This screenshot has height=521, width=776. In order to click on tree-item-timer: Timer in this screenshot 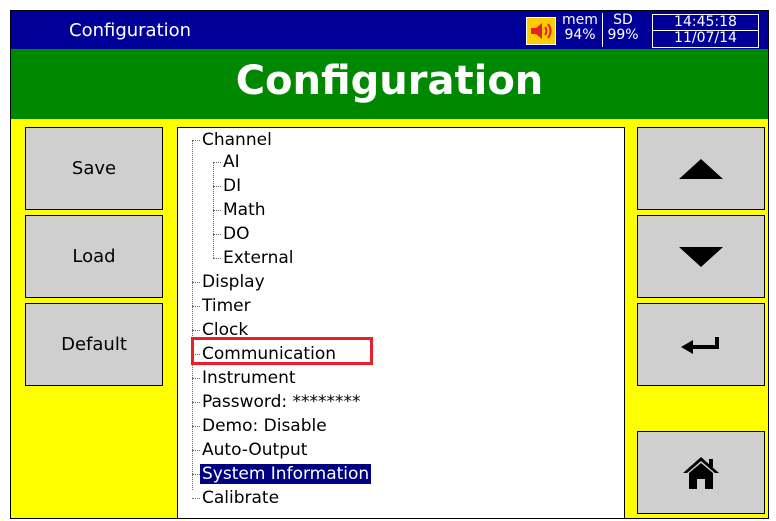, I will do `click(226, 306)`.